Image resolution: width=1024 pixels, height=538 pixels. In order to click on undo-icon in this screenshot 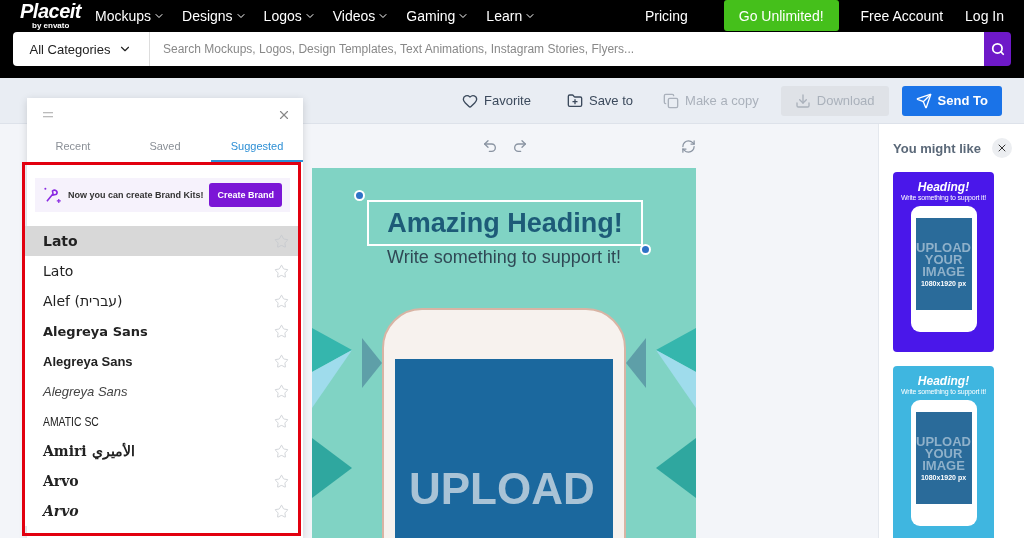, I will do `click(490, 146)`.